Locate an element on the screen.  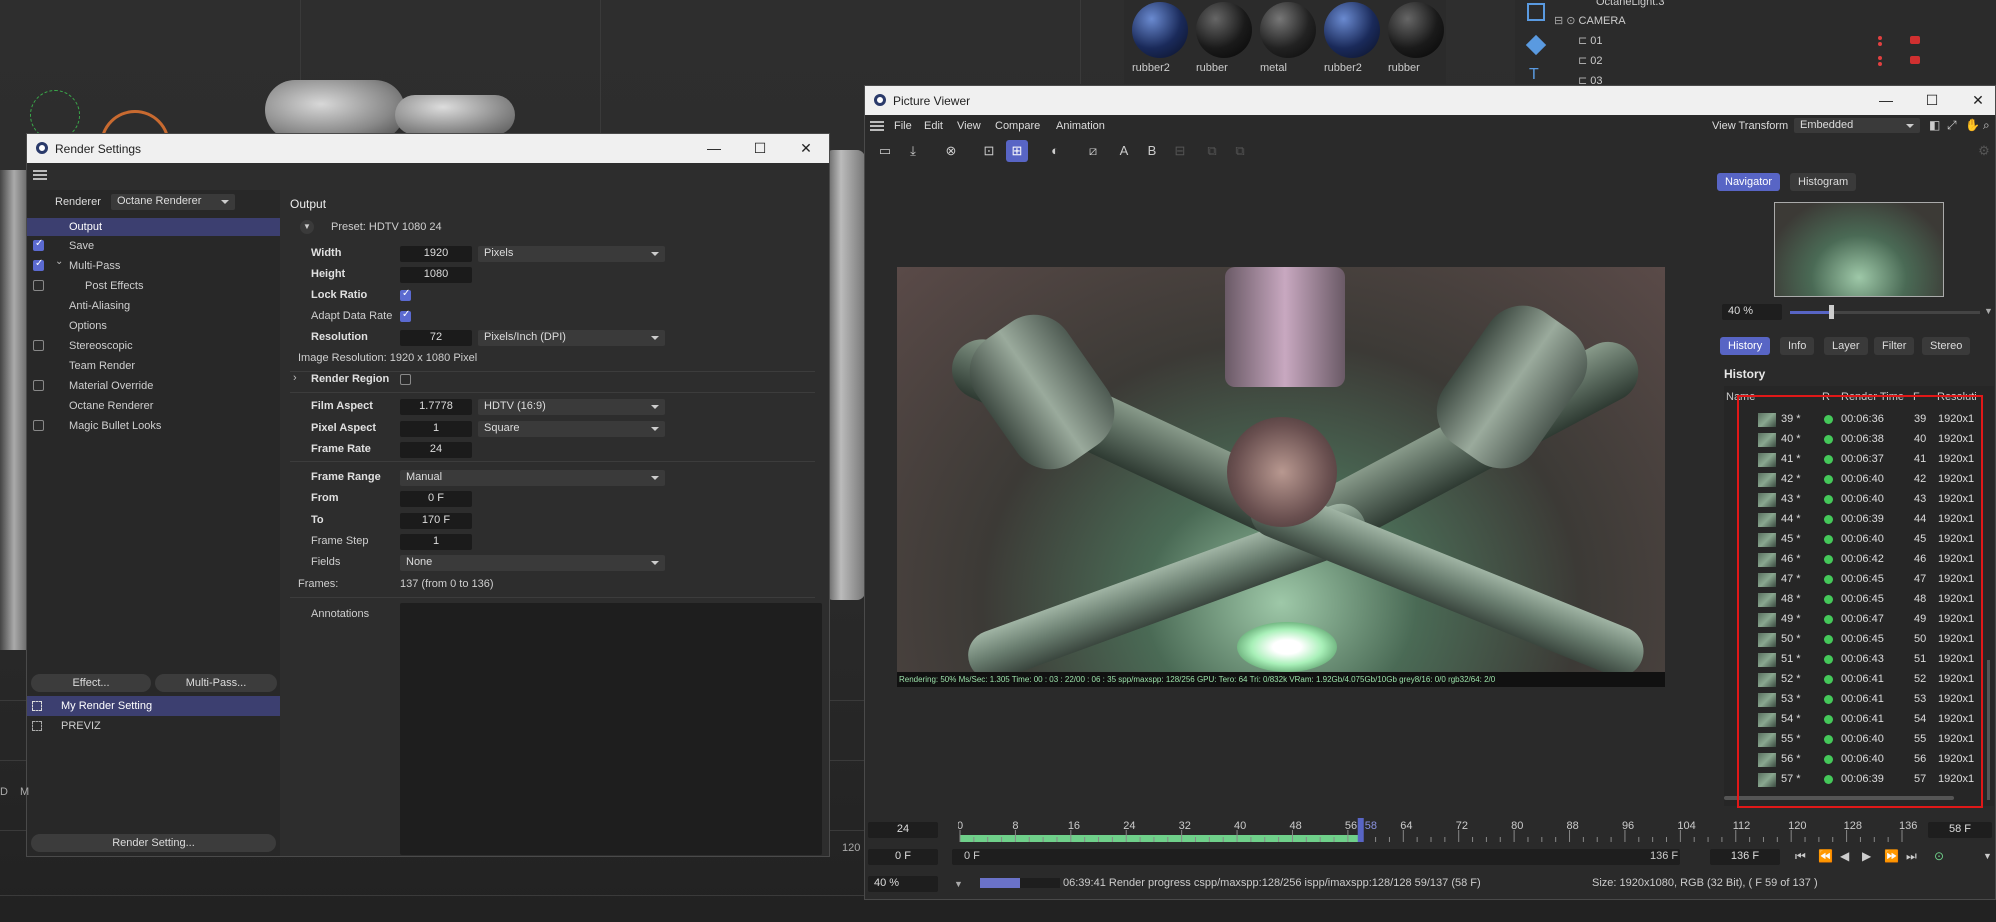
nav-item-team-render: Team Render is located at coordinates (102, 366).